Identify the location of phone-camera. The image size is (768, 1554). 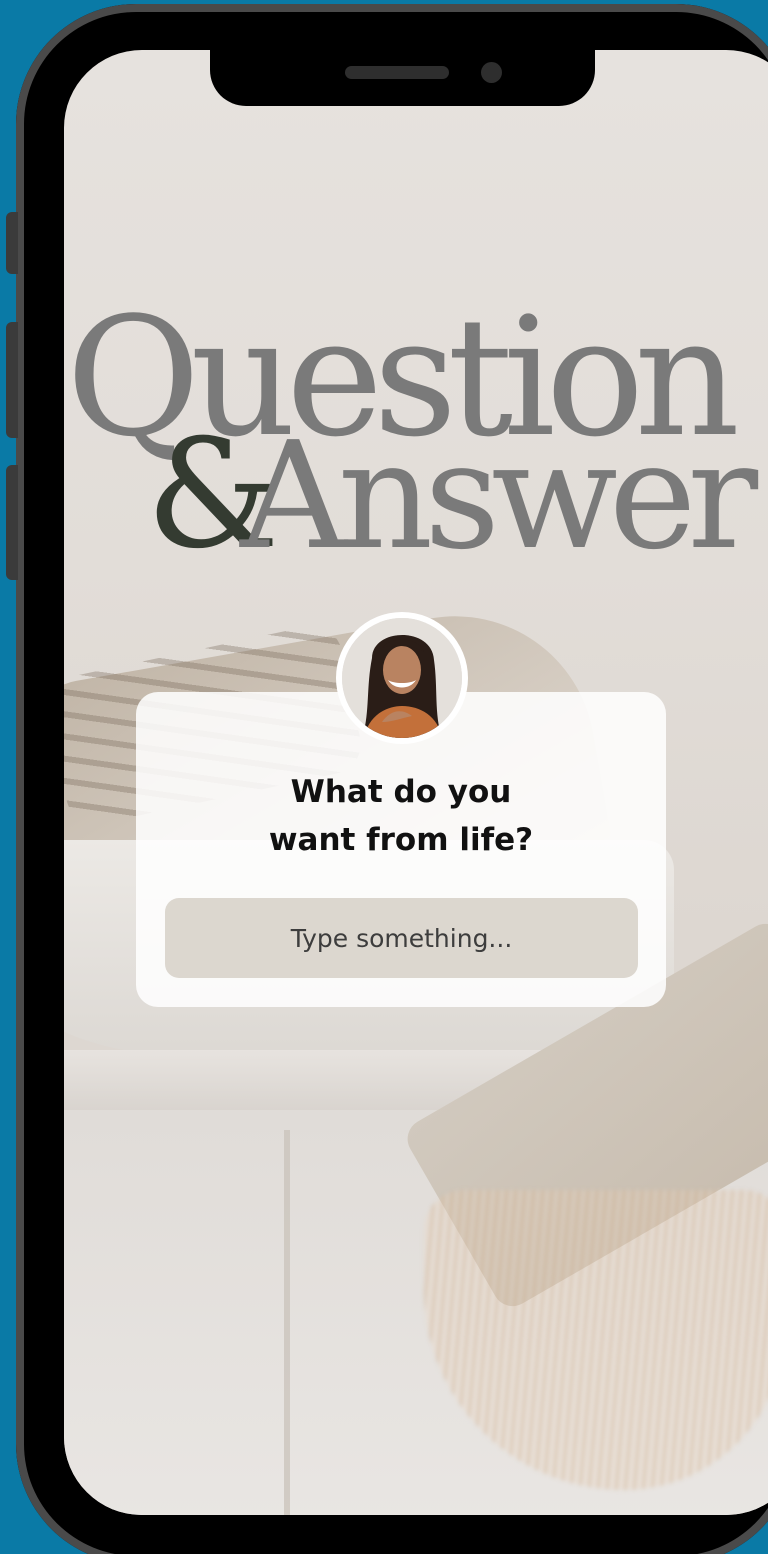
(491, 72).